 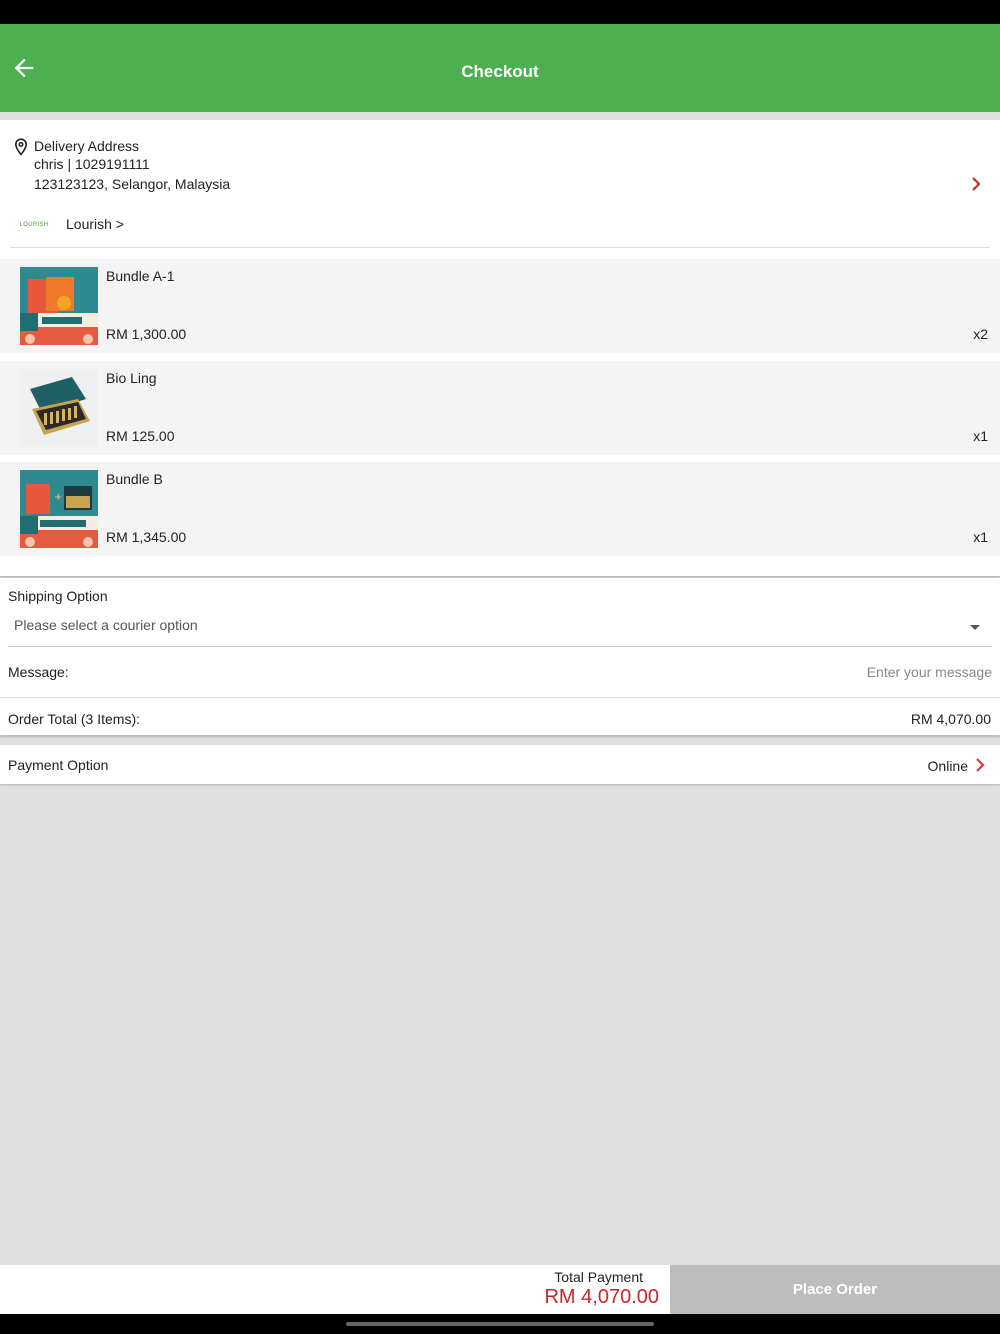 What do you see at coordinates (500, 764) in the screenshot?
I see `payment-option-row: Payment Option Online` at bounding box center [500, 764].